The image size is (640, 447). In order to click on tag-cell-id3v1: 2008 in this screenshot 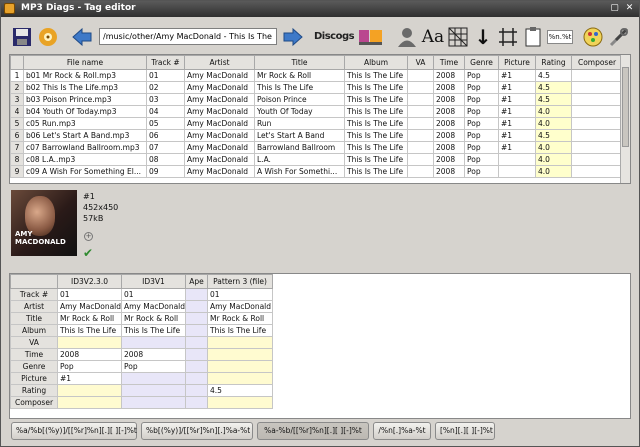, I will do `click(153, 354)`.